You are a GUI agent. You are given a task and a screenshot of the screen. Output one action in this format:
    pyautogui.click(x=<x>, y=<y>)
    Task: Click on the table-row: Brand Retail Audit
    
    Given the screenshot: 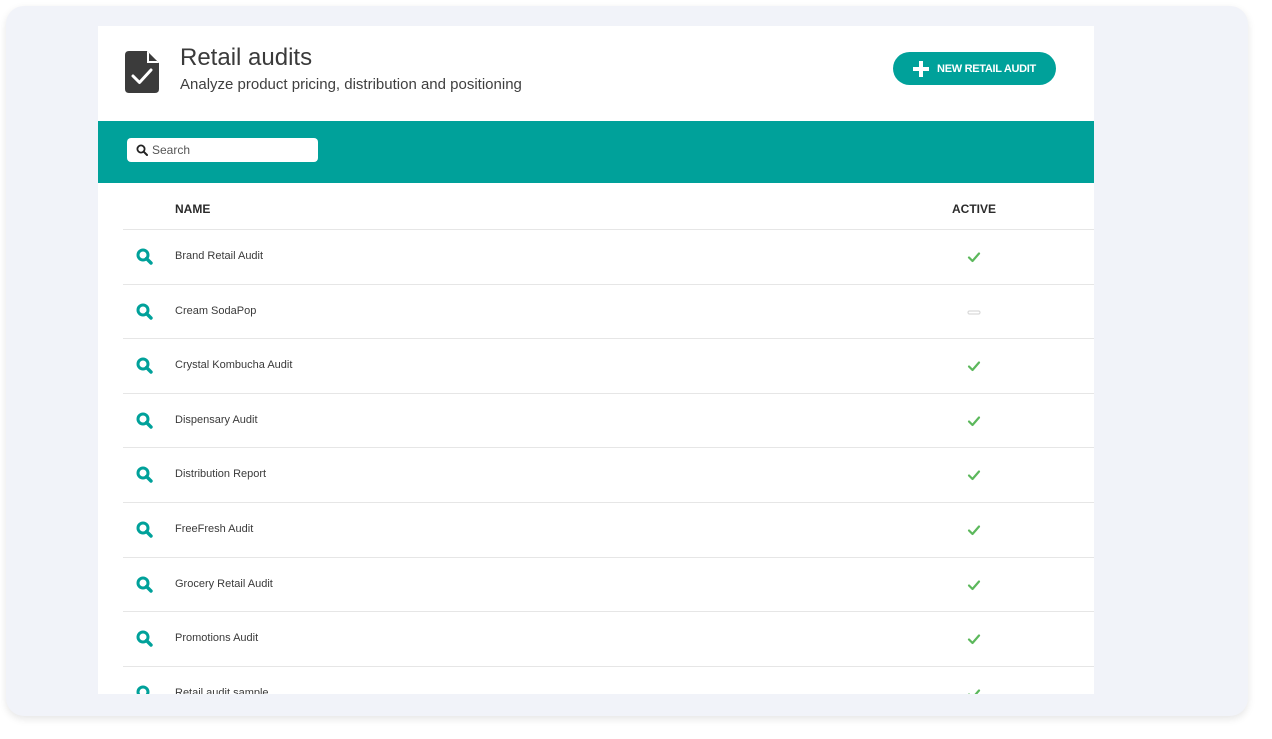 What is the action you would take?
    pyautogui.click(x=608, y=257)
    